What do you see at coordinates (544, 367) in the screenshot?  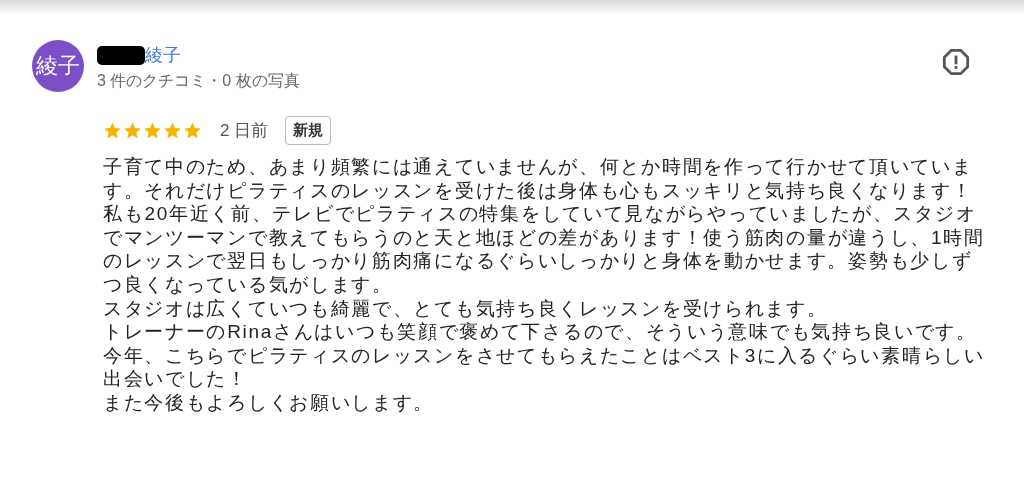 I see `review-paragraph: 今年、こちらでピラティスのレッスンをさせてもらえたことはベスト3に入るぐらい素晴らしい出会いでした！` at bounding box center [544, 367].